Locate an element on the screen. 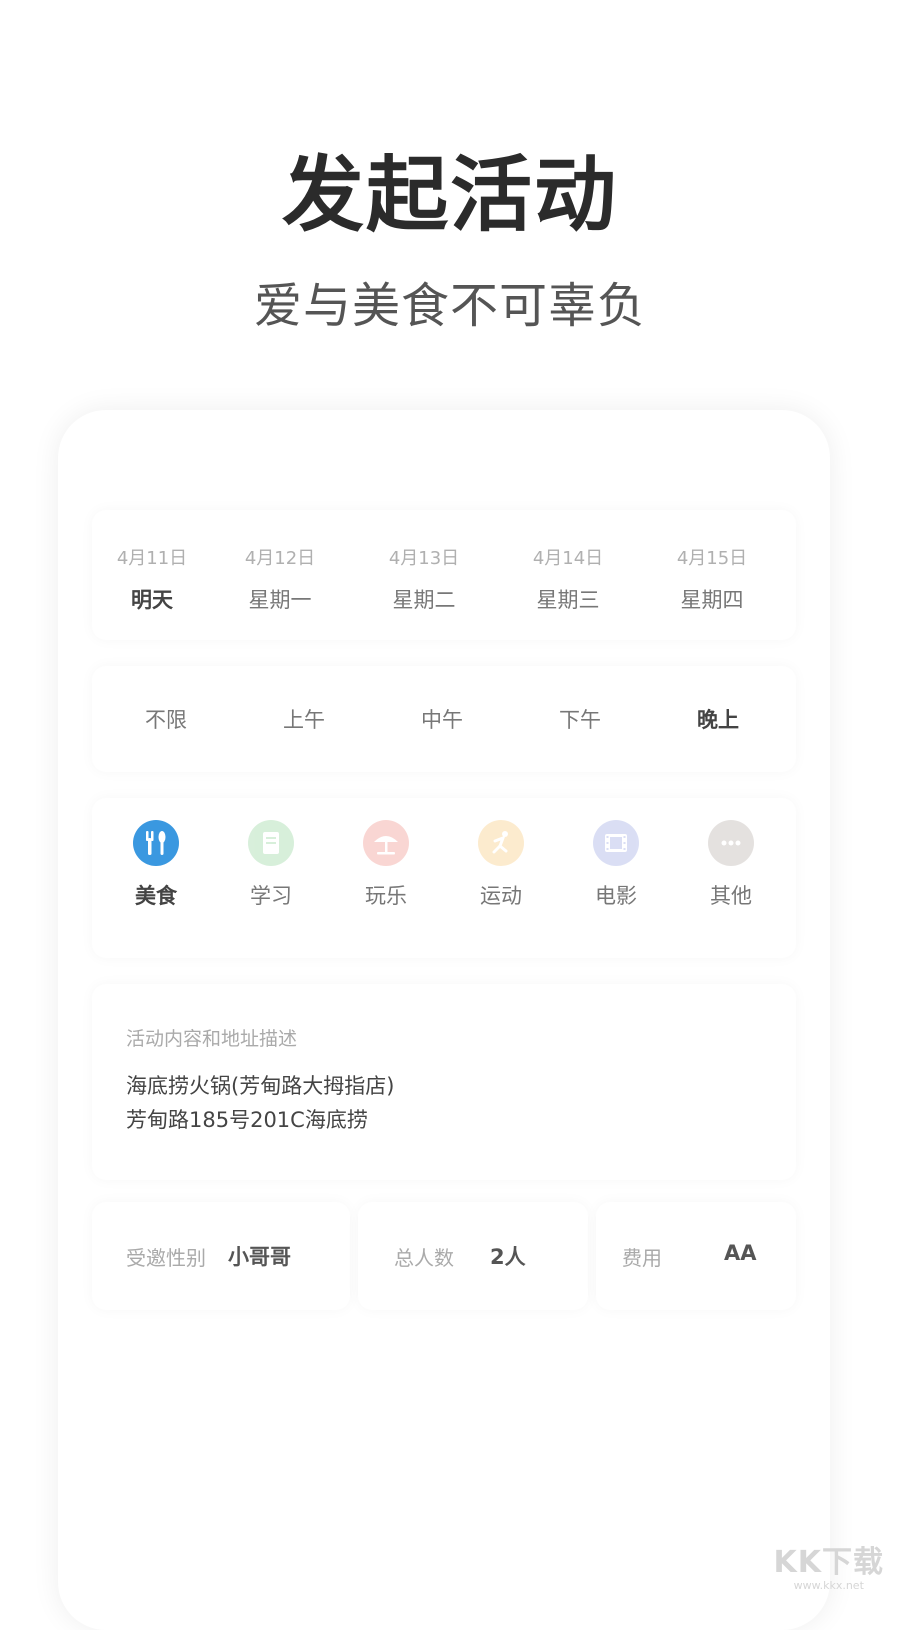 The image size is (900, 1630). watermark: KK下载 www.kkx.net is located at coordinates (829, 1564).